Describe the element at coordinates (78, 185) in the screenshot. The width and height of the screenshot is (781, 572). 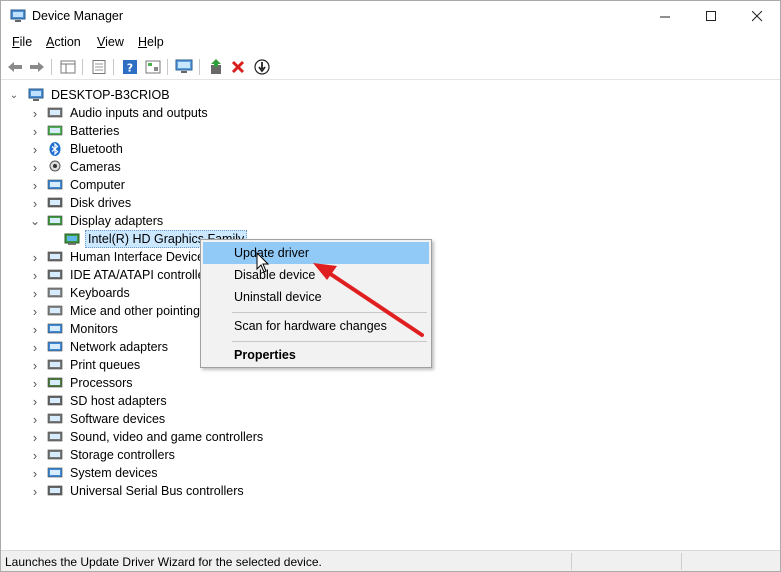
I see `tree-item-computer: › Computer` at that location.